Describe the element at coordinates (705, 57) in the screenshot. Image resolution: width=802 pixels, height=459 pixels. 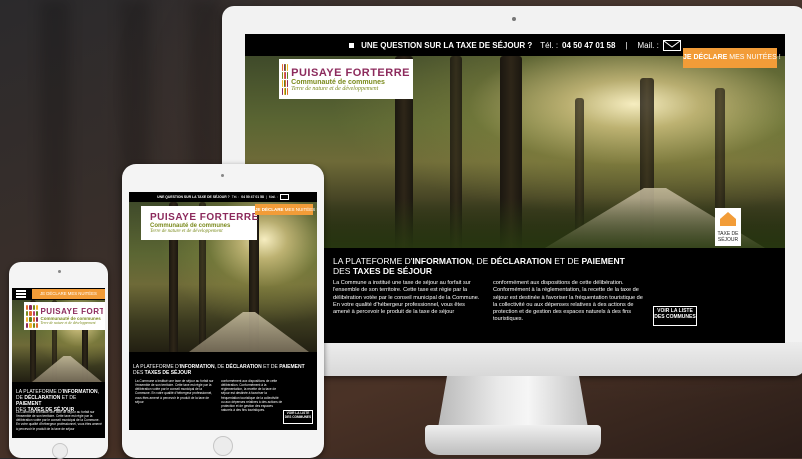
I see `cta-bold: JE DÉCLARE` at that location.